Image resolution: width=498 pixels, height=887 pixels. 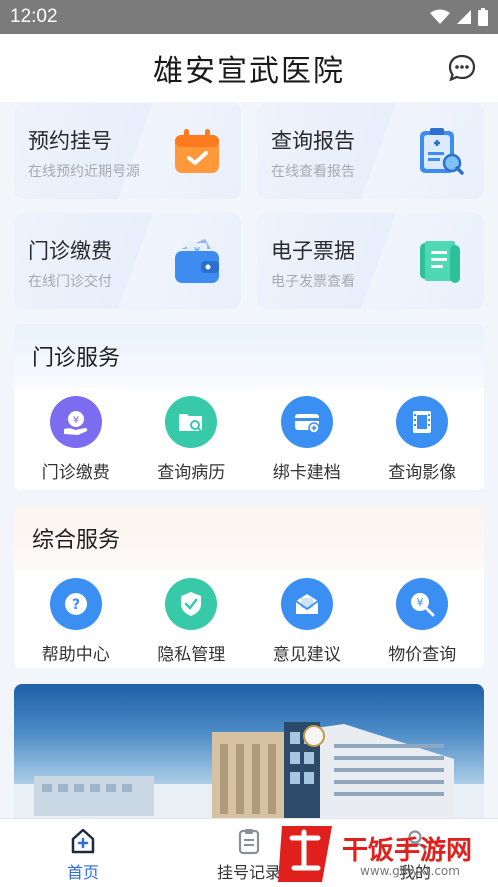 I want to click on service-label: 隐私管理, so click(x=191, y=655).